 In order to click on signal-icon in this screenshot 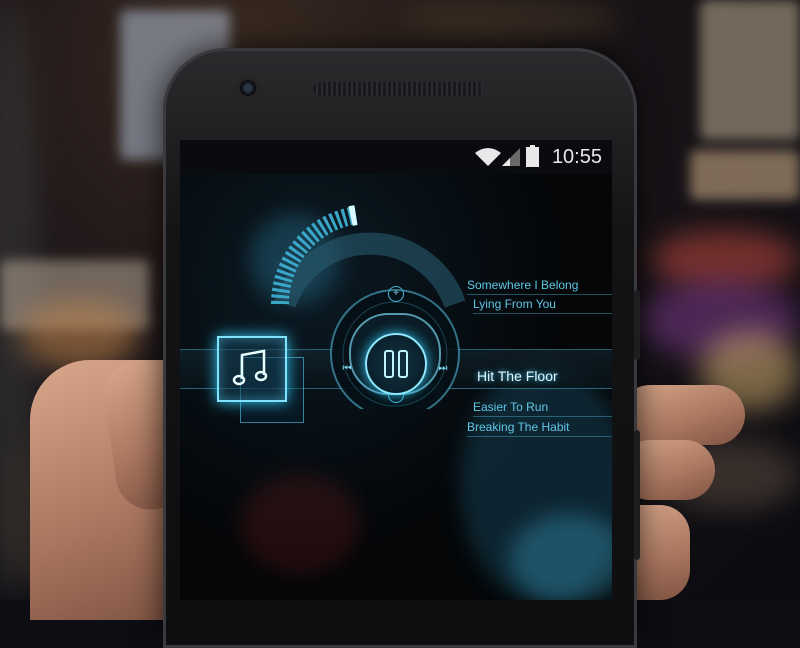, I will do `click(511, 157)`.